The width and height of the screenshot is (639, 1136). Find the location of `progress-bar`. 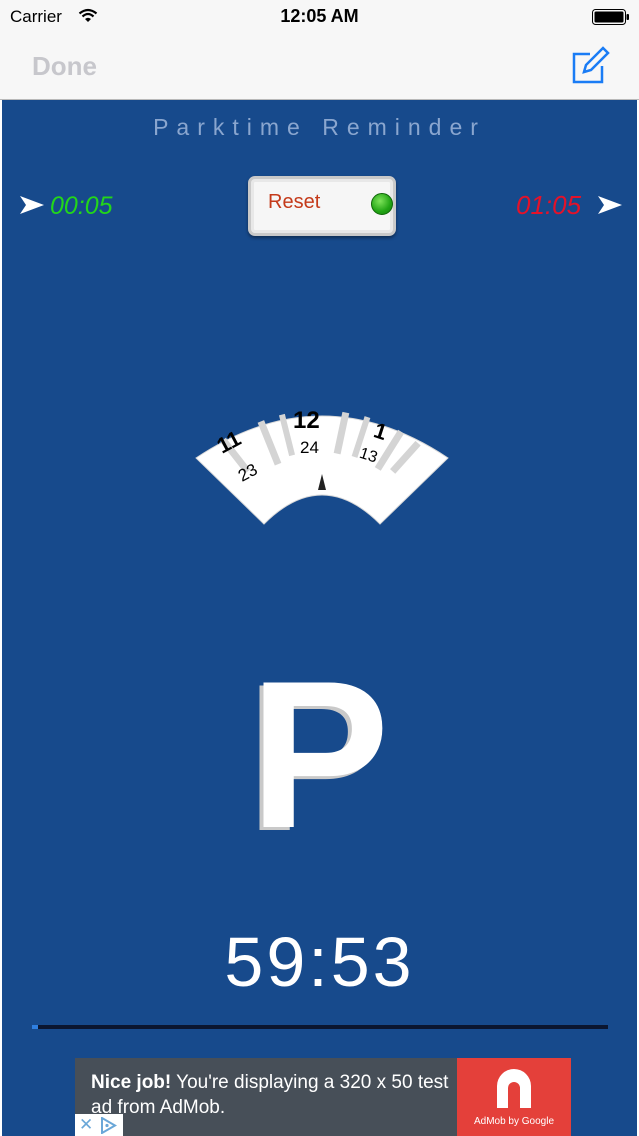

progress-bar is located at coordinates (320, 1027).